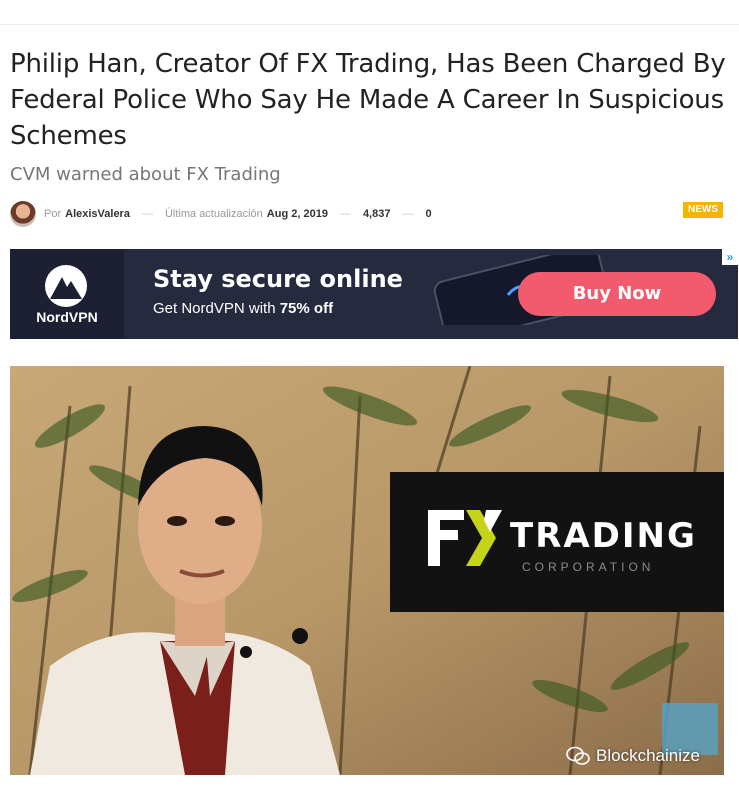  Describe the element at coordinates (648, 755) in the screenshot. I see `watermark-text: Blockchainize` at that location.